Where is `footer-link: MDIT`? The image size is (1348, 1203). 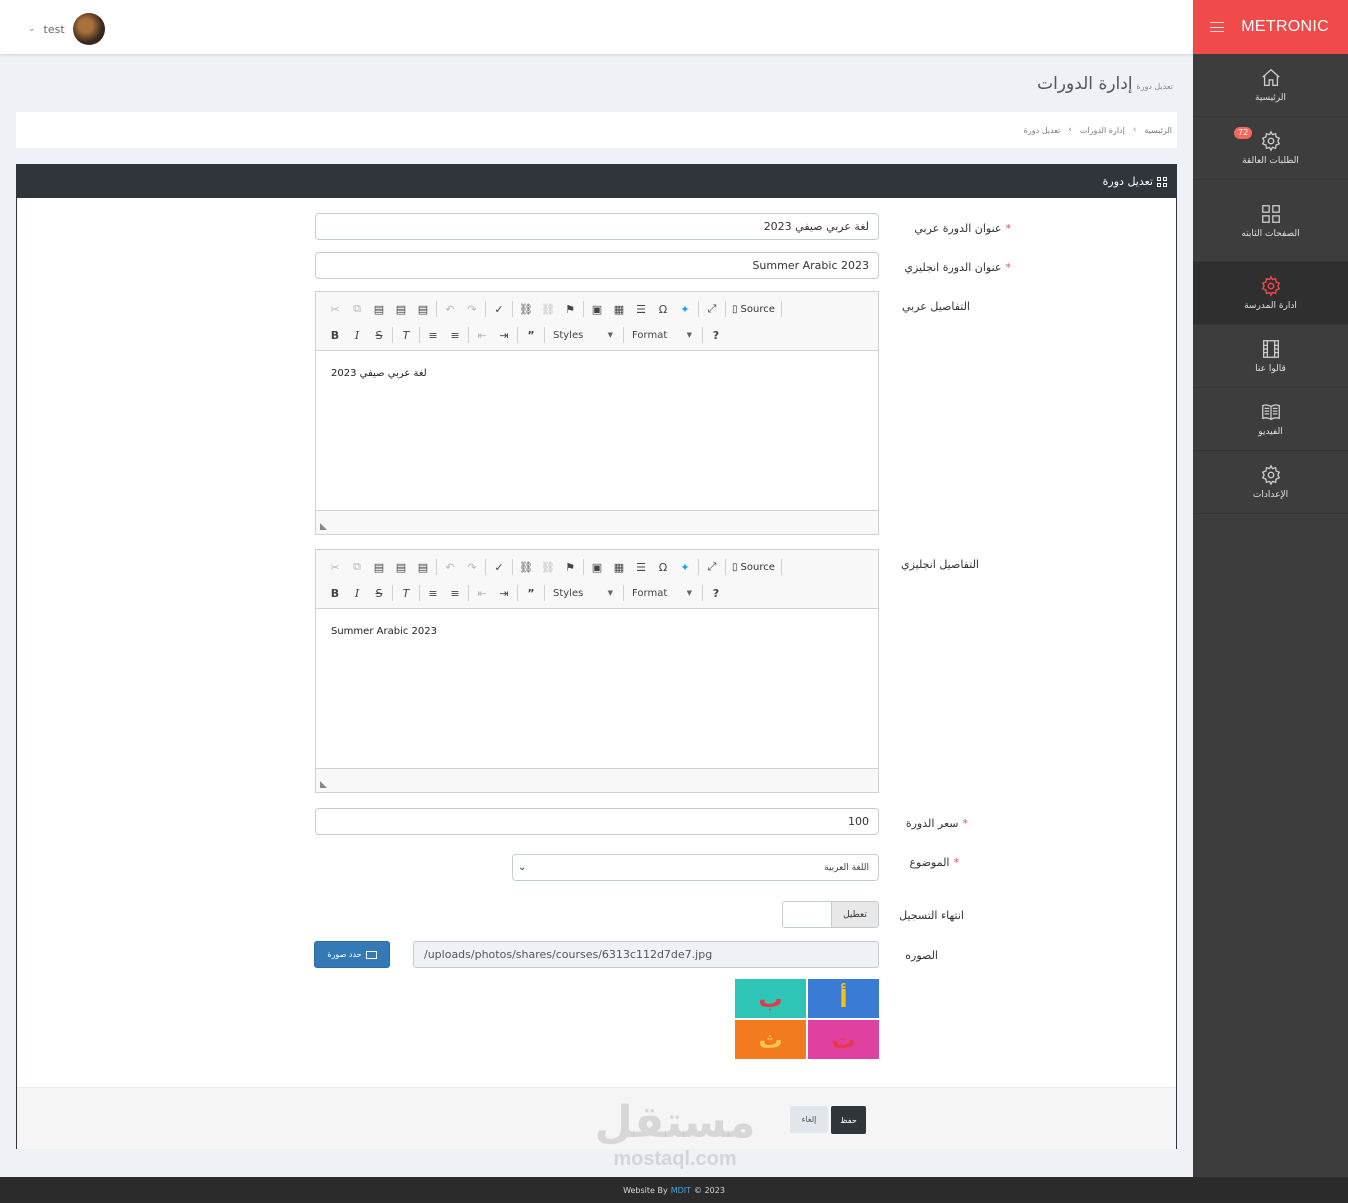 footer-link: MDIT is located at coordinates (681, 1190).